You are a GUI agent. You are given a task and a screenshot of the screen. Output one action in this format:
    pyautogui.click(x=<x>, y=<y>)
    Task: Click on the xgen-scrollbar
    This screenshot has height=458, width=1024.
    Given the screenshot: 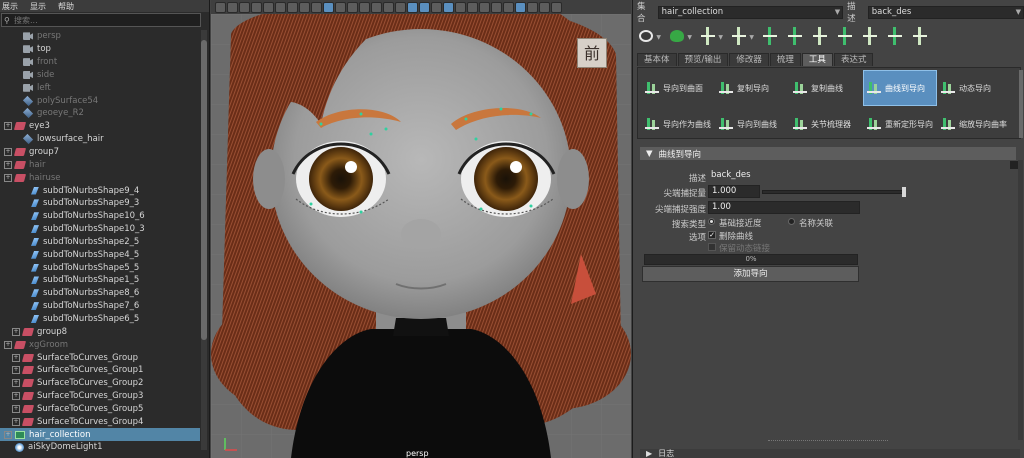 What is the action you would take?
    pyautogui.click(x=1020, y=300)
    